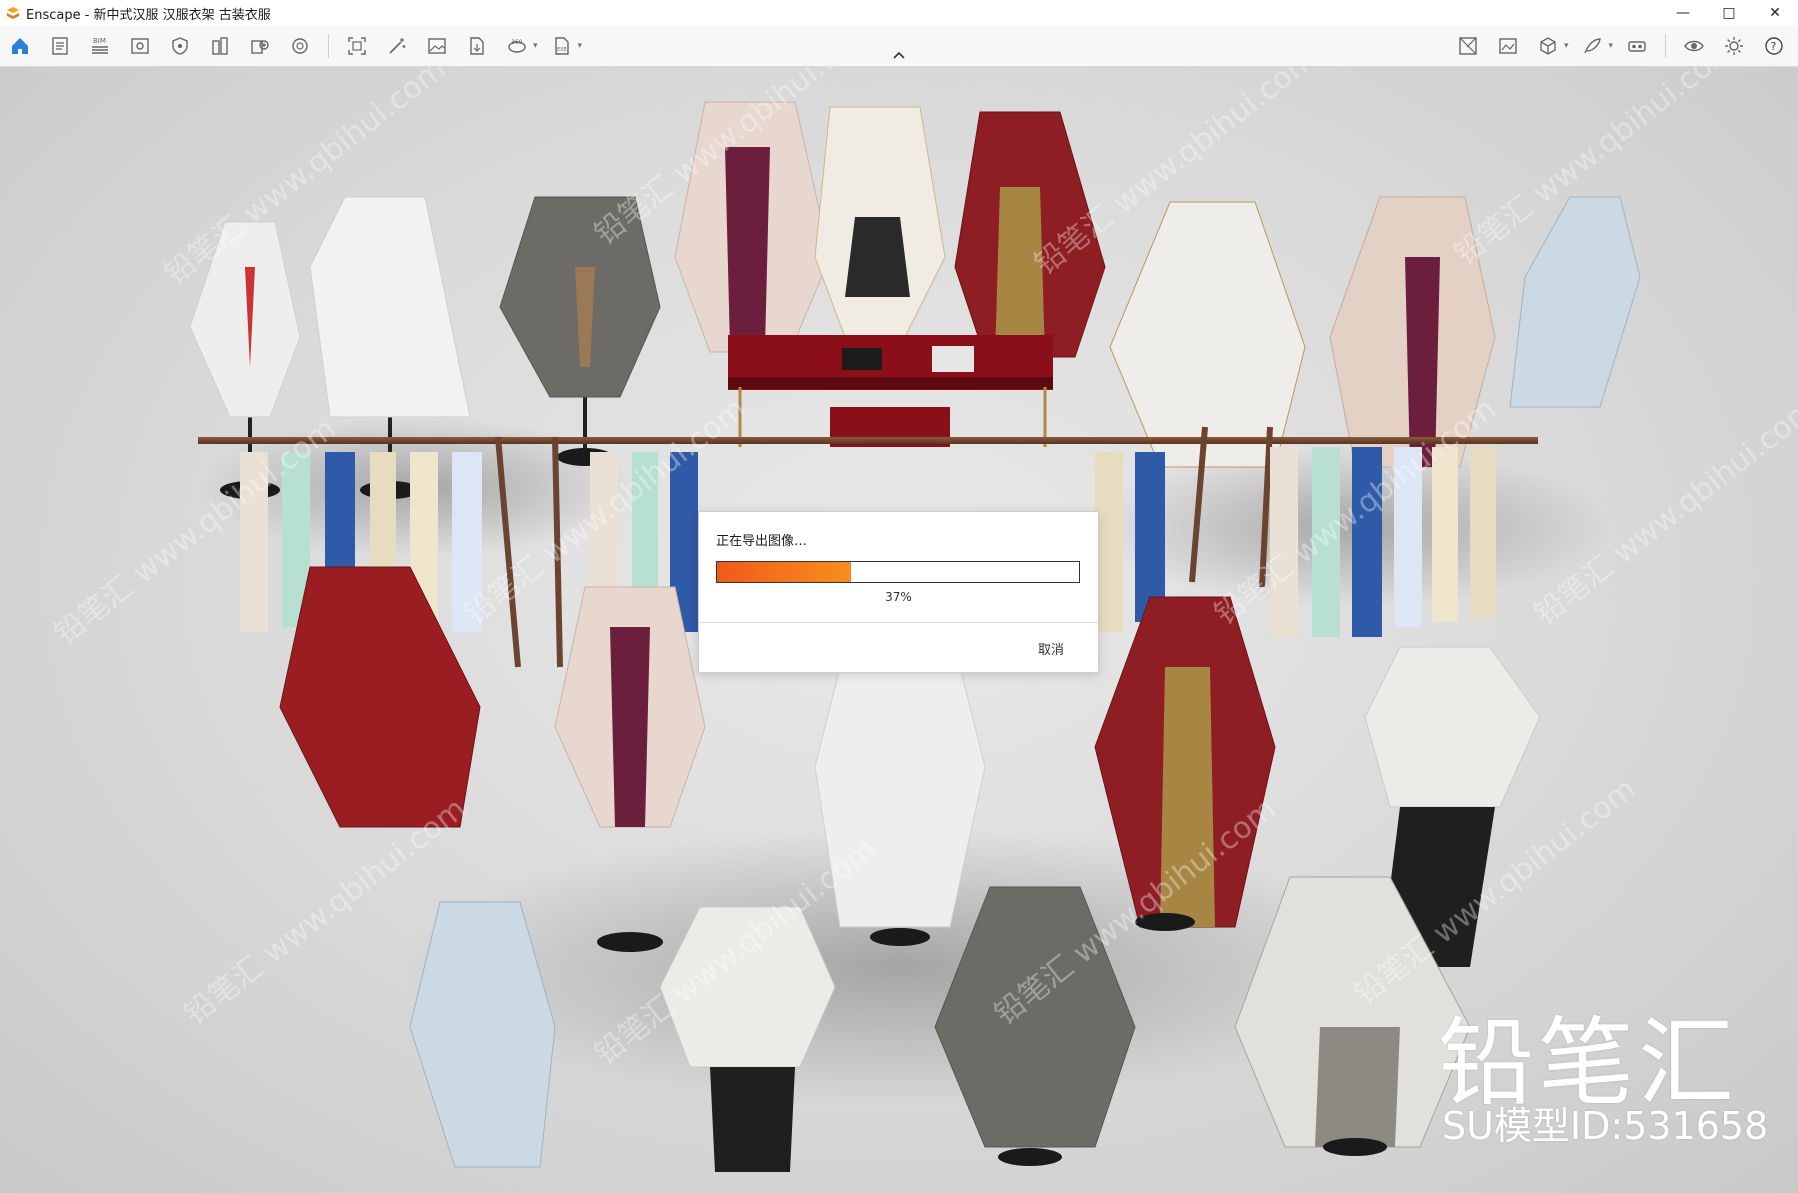 The width and height of the screenshot is (1798, 1193). Describe the element at coordinates (1548, 46) in the screenshot. I see `cube-icon` at that location.